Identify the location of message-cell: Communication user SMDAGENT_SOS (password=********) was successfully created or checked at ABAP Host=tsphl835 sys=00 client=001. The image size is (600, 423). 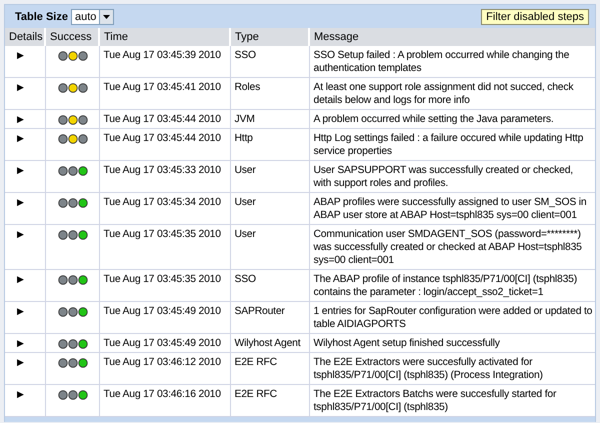
(448, 247).